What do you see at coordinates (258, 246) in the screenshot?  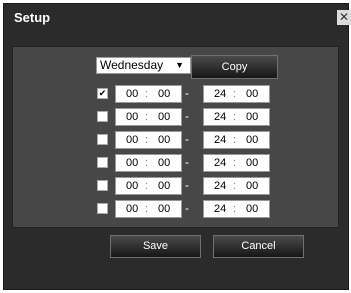 I see `cancel-button: Cancel` at bounding box center [258, 246].